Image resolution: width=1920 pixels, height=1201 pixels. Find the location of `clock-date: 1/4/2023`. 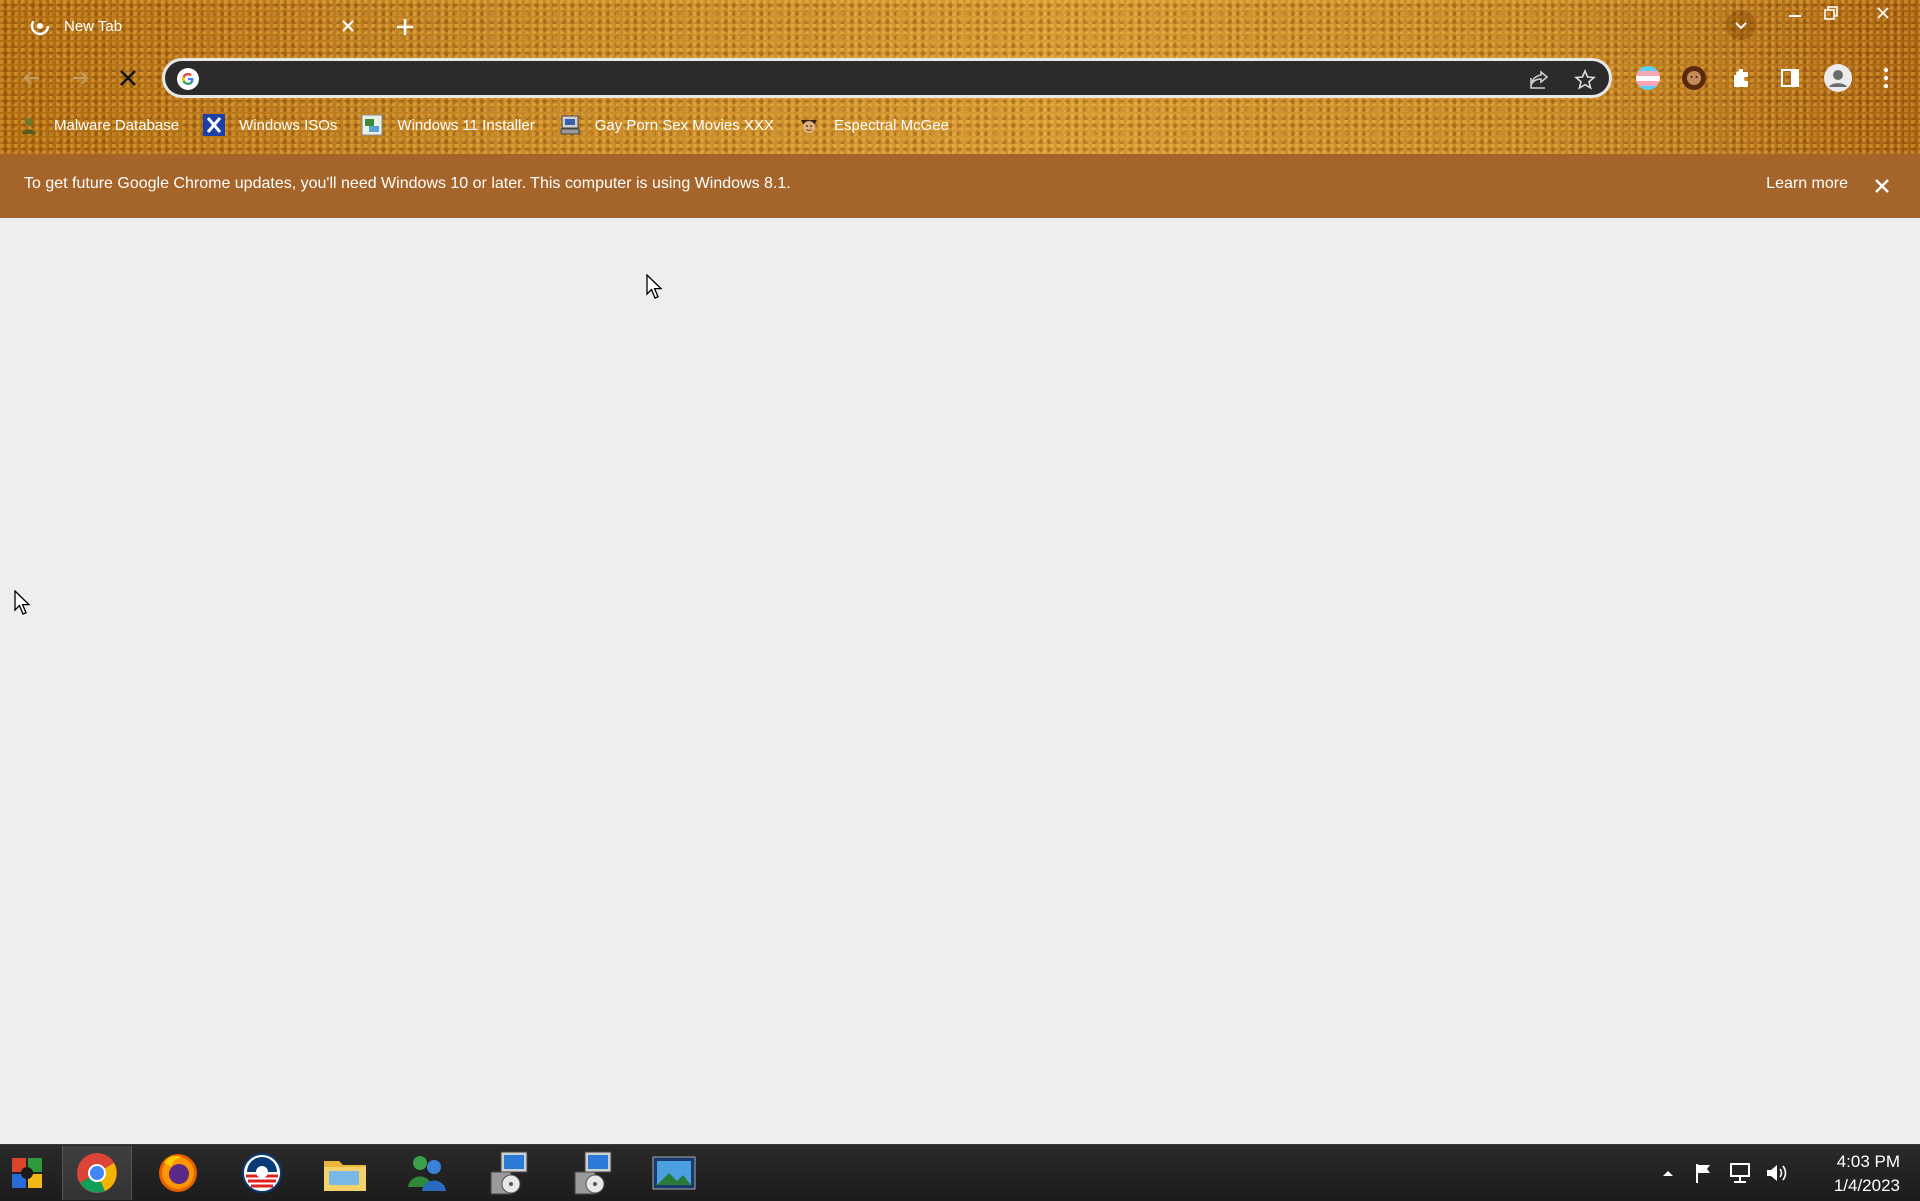

clock-date: 1/4/2023 is located at coordinates (1866, 1185).